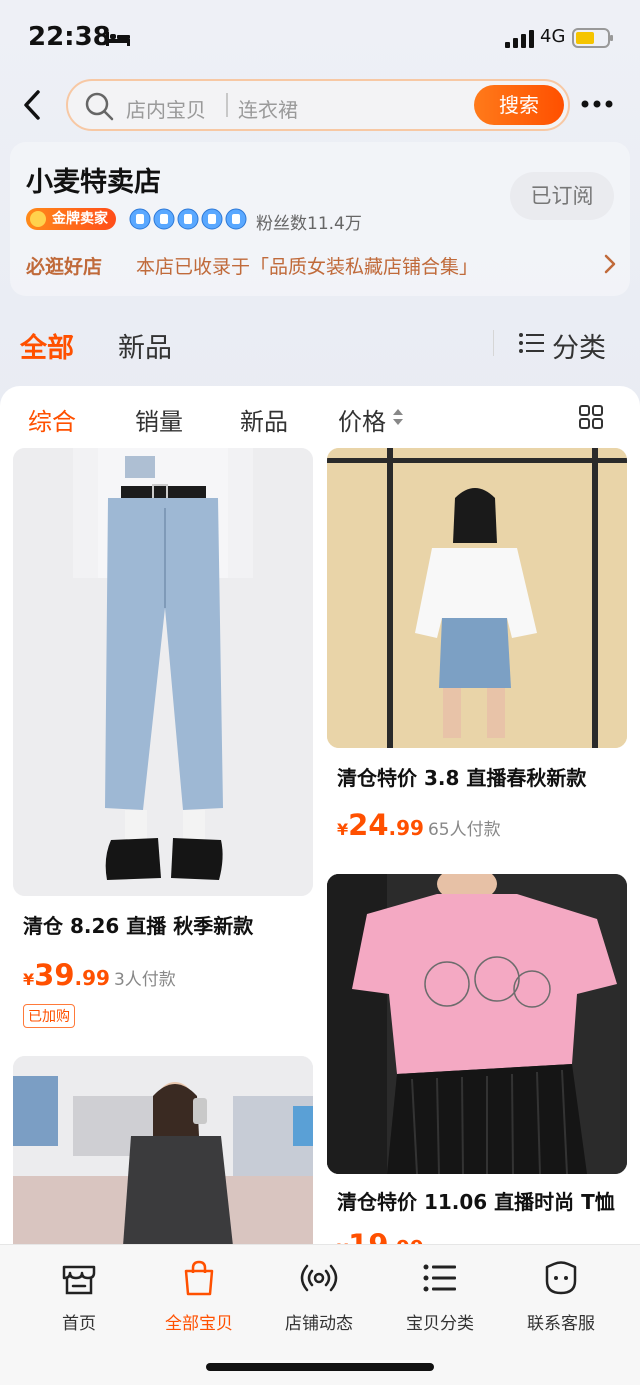  What do you see at coordinates (561, 1299) in the screenshot?
I see `nav-customer-service: 联系客服` at bounding box center [561, 1299].